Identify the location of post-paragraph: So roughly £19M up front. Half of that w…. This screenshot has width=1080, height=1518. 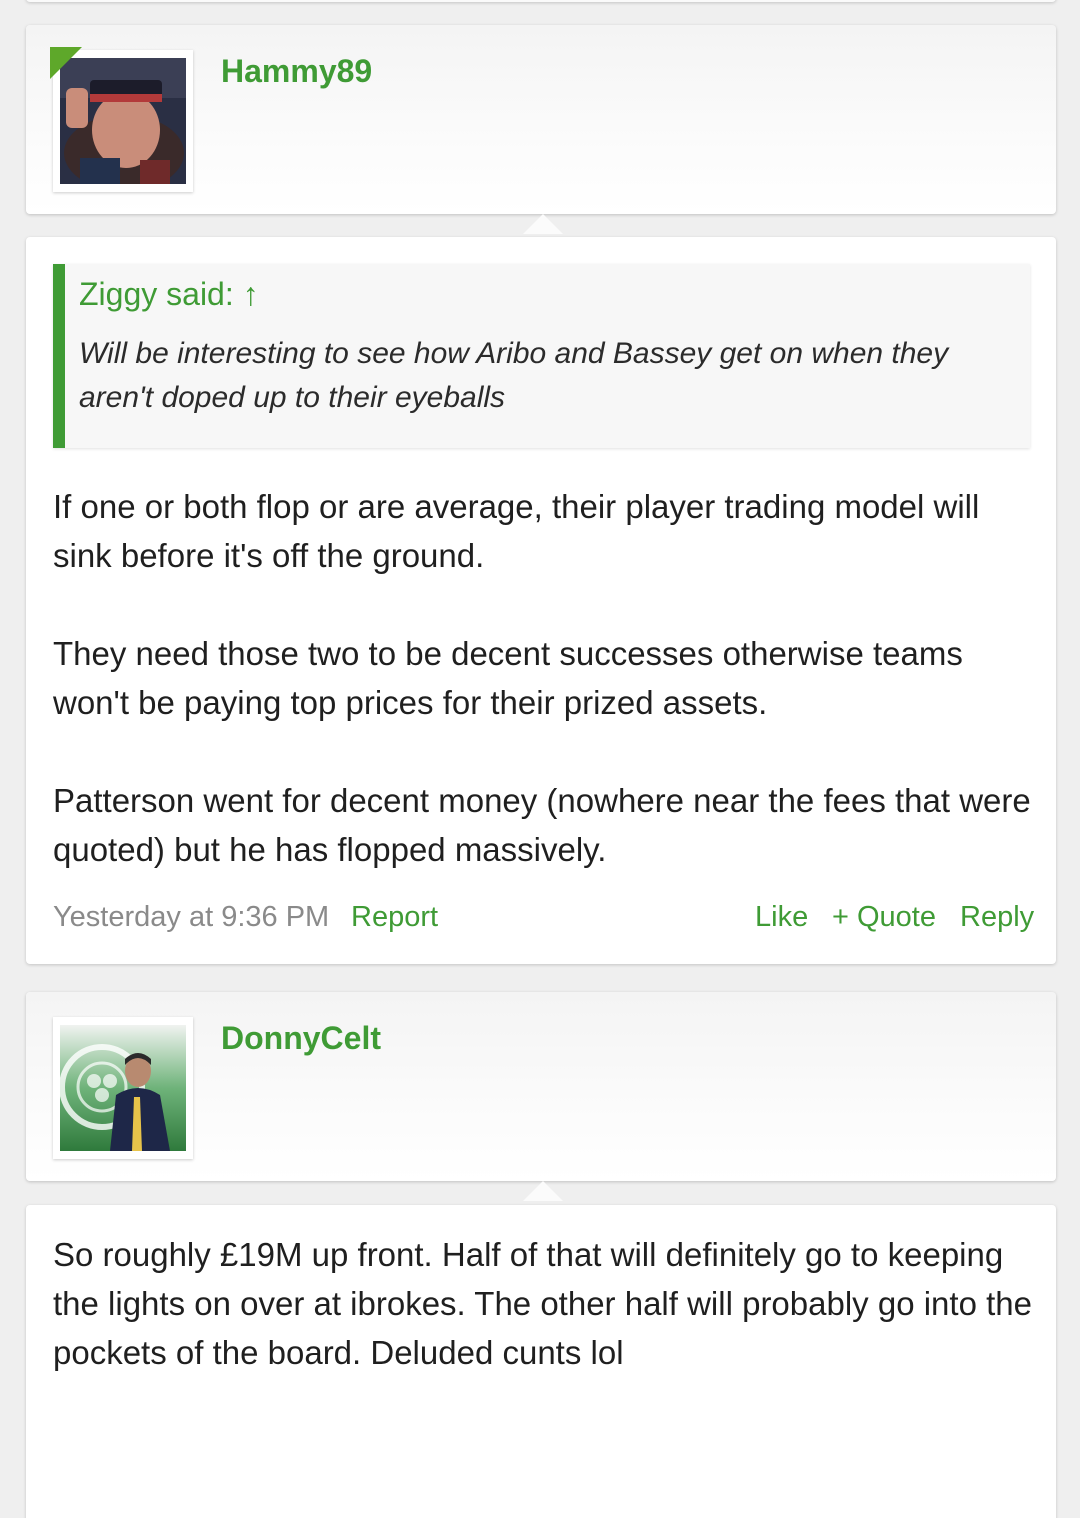
(542, 1303).